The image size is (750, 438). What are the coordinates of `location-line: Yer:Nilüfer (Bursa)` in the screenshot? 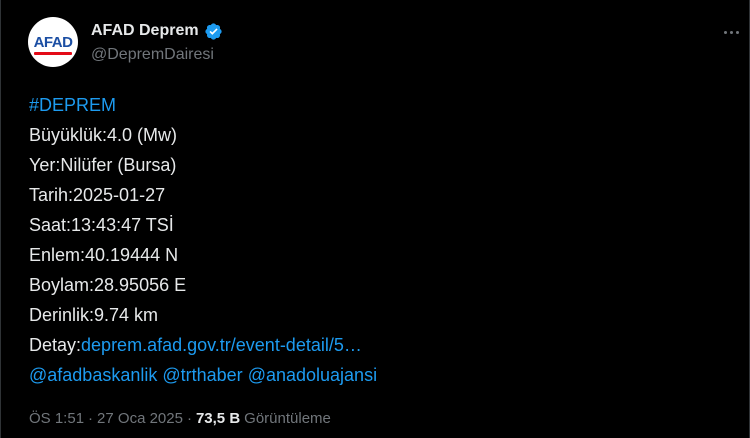 It's located at (103, 165).